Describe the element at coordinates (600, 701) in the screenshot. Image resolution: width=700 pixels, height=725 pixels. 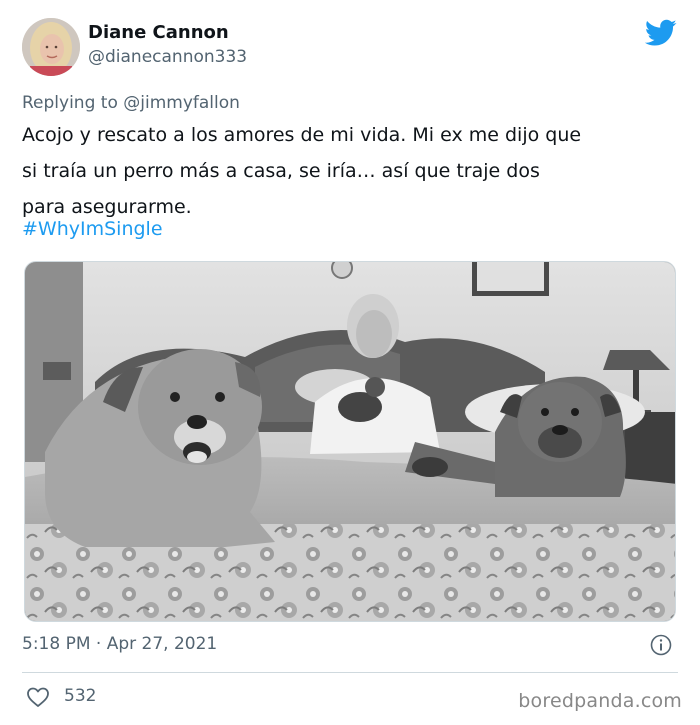
I see `watermark: boredpanda.com` at that location.